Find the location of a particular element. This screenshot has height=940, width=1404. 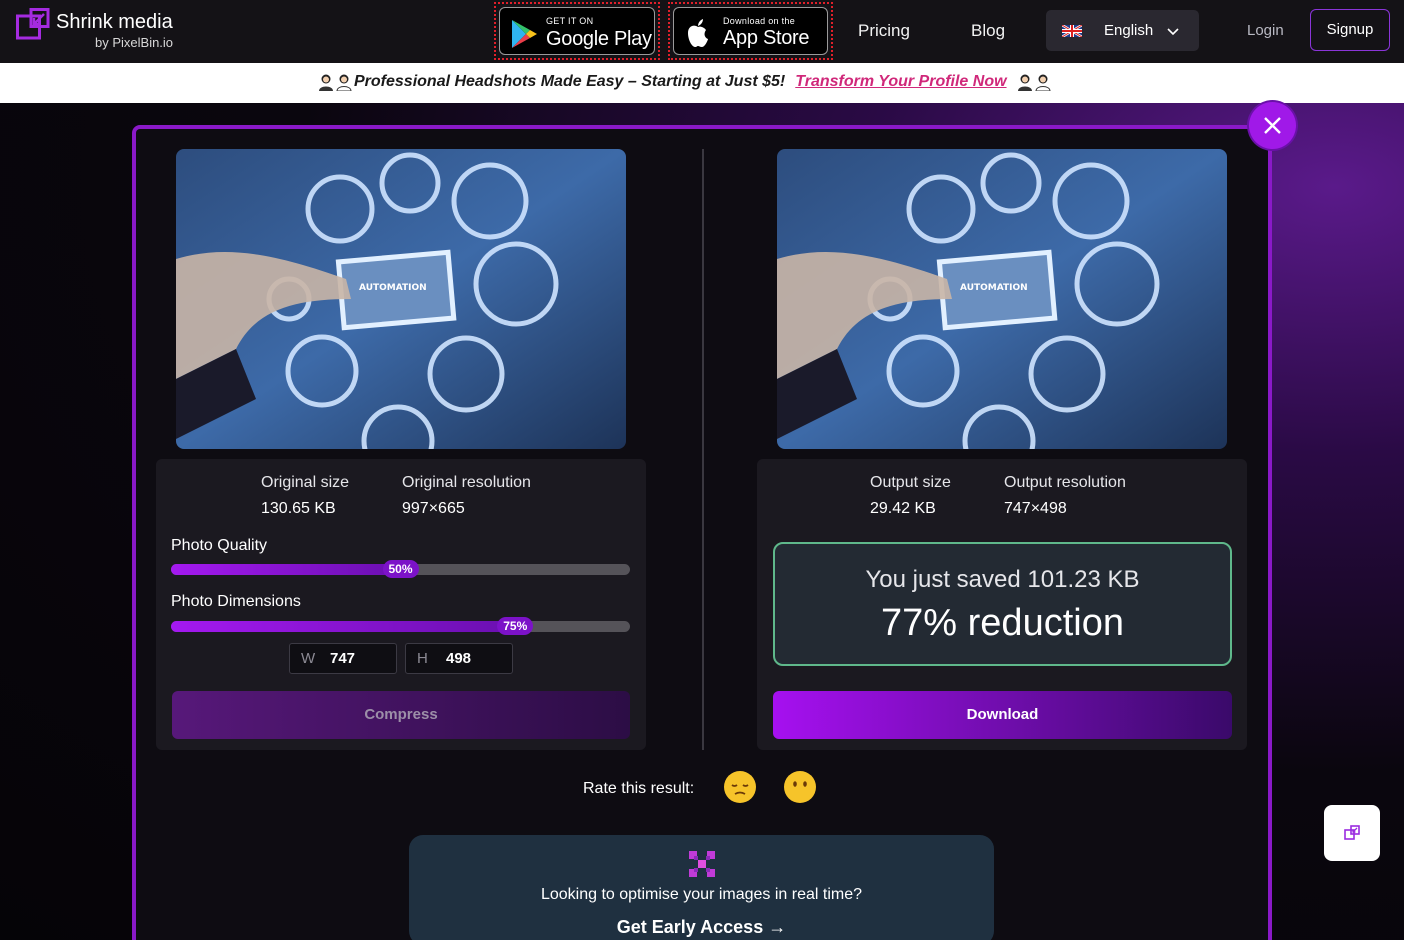

shrink-media-logo: Shrink media by PixelBin.io is located at coordinates (101, 31).